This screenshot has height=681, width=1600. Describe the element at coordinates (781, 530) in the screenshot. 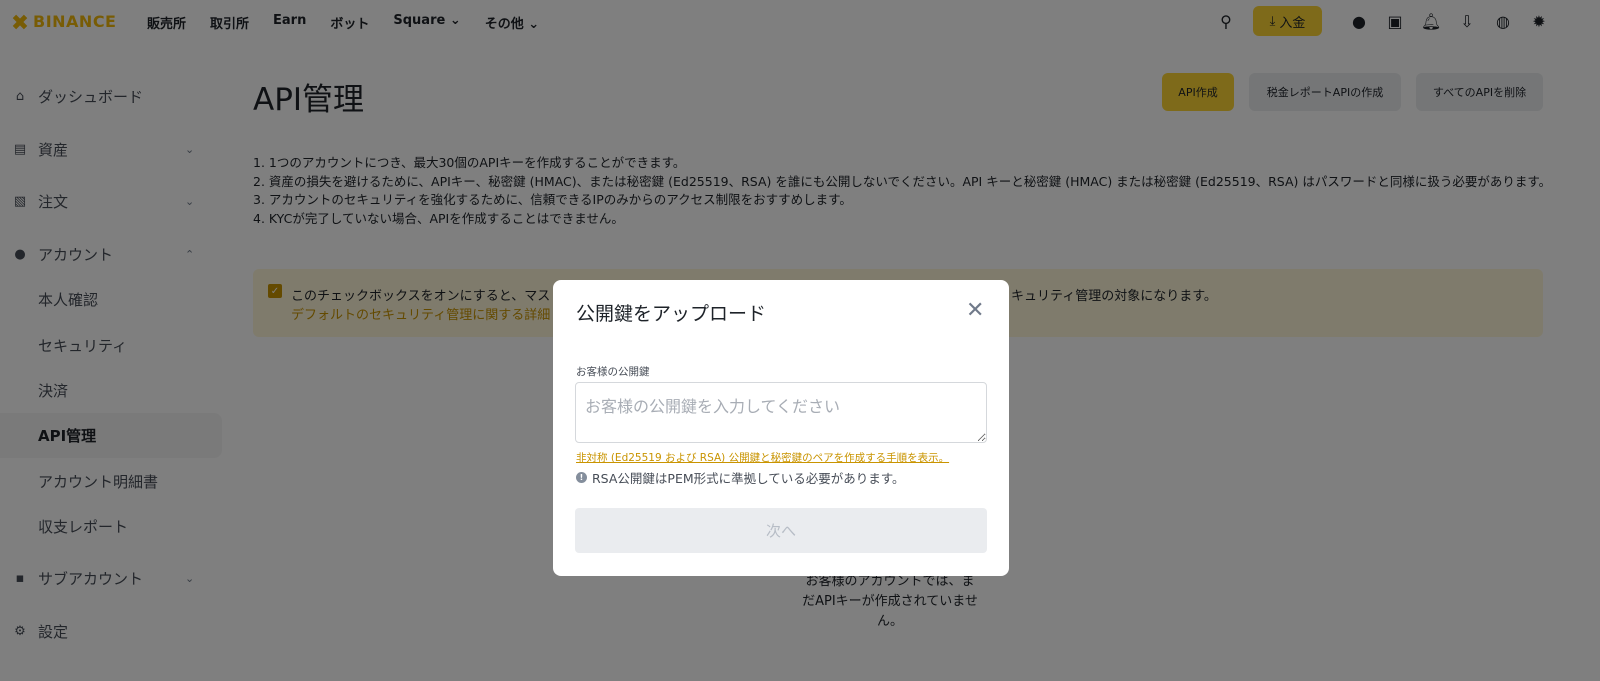

I see `next-button: 次へ` at that location.